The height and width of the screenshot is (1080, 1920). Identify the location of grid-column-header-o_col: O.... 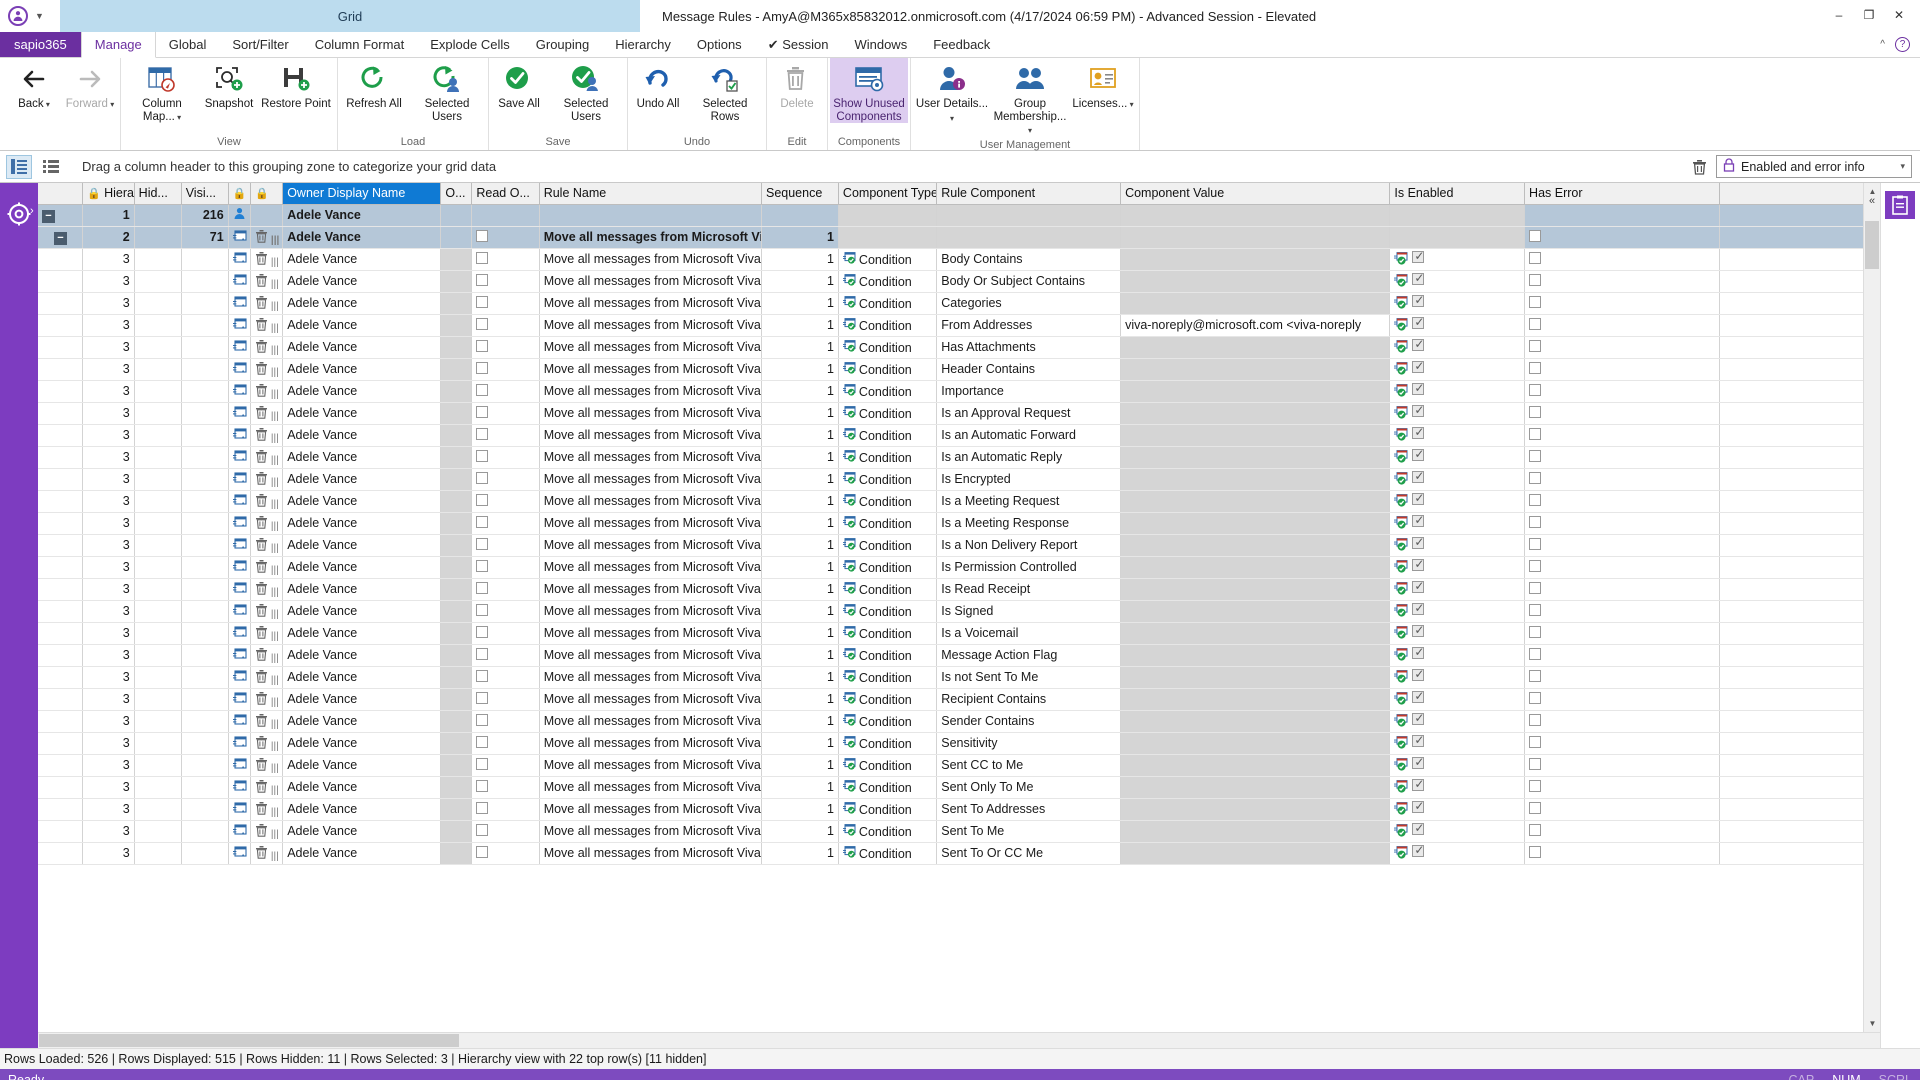
(456, 194).